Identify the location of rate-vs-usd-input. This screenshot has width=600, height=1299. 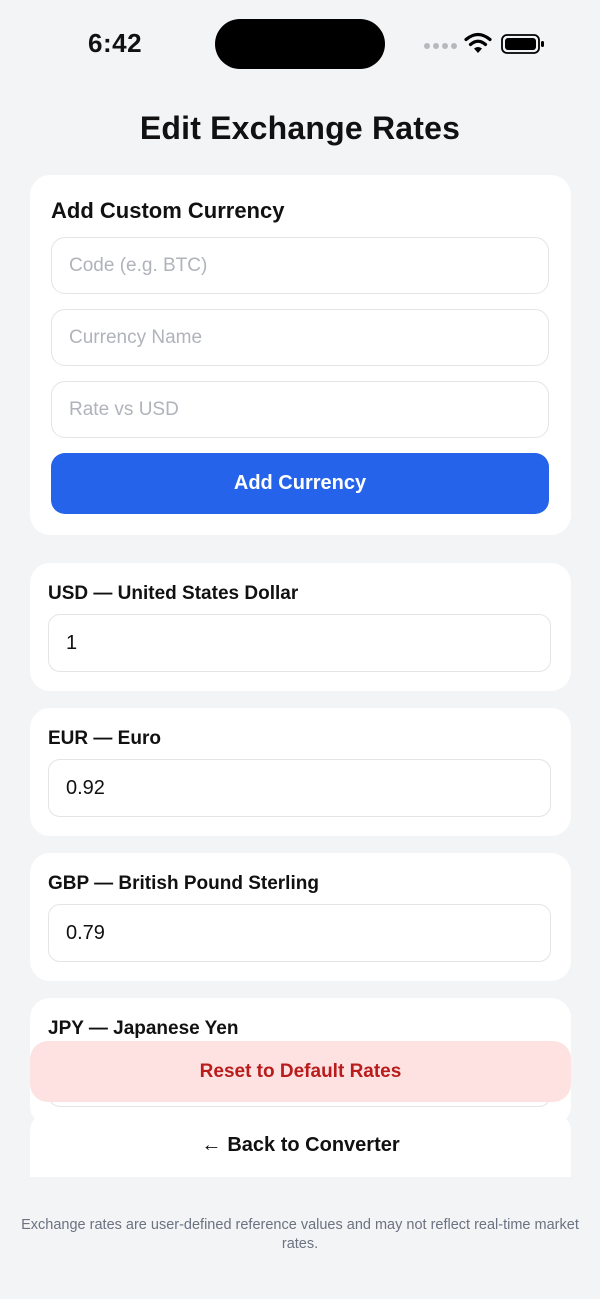
(300, 409).